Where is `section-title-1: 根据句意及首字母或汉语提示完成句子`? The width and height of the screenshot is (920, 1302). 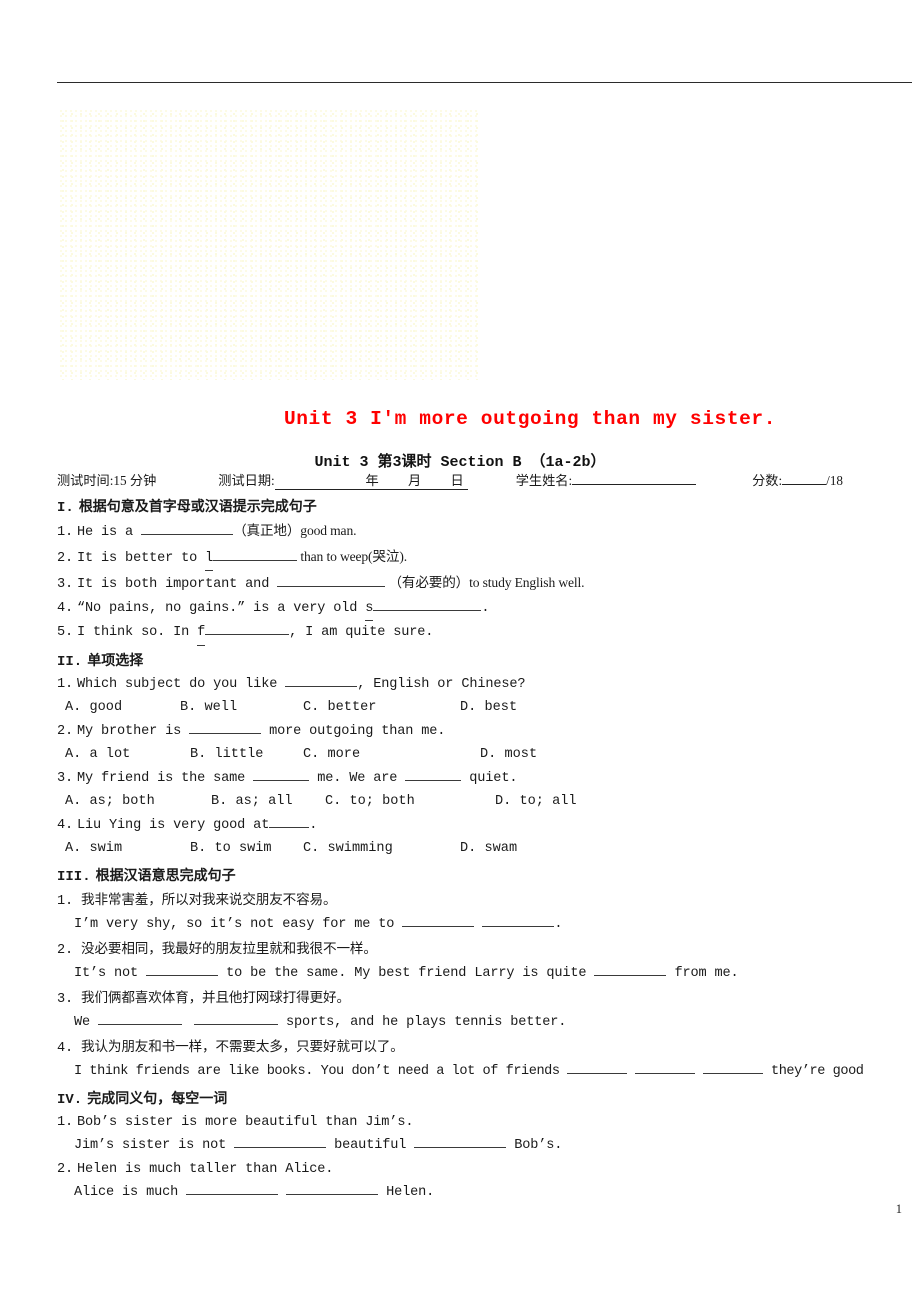
section-title-1: 根据句意及首字母或汉语提示完成句子 is located at coordinates (197, 507).